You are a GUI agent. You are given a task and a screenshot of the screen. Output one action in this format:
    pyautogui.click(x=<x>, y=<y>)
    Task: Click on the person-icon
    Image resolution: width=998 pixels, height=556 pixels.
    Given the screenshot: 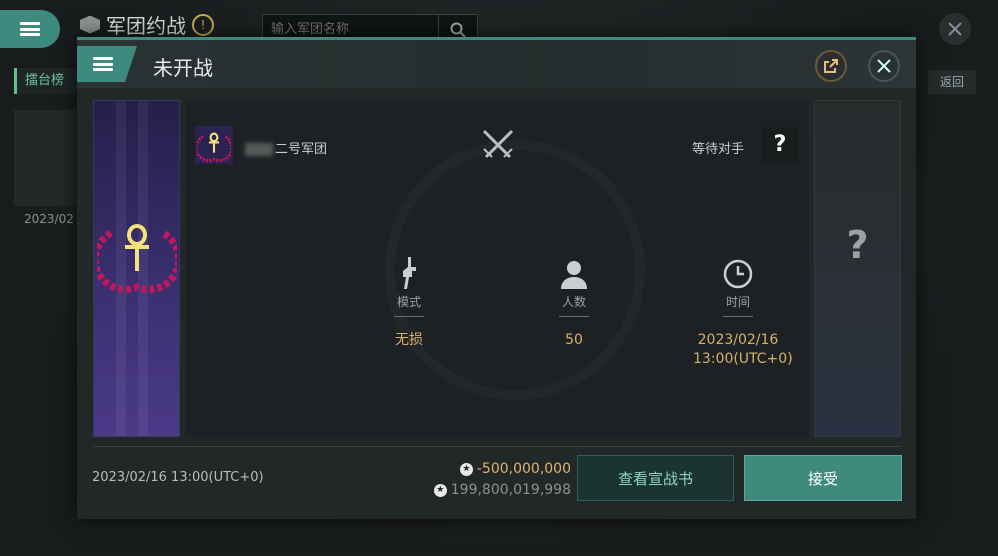 What is the action you would take?
    pyautogui.click(x=574, y=275)
    